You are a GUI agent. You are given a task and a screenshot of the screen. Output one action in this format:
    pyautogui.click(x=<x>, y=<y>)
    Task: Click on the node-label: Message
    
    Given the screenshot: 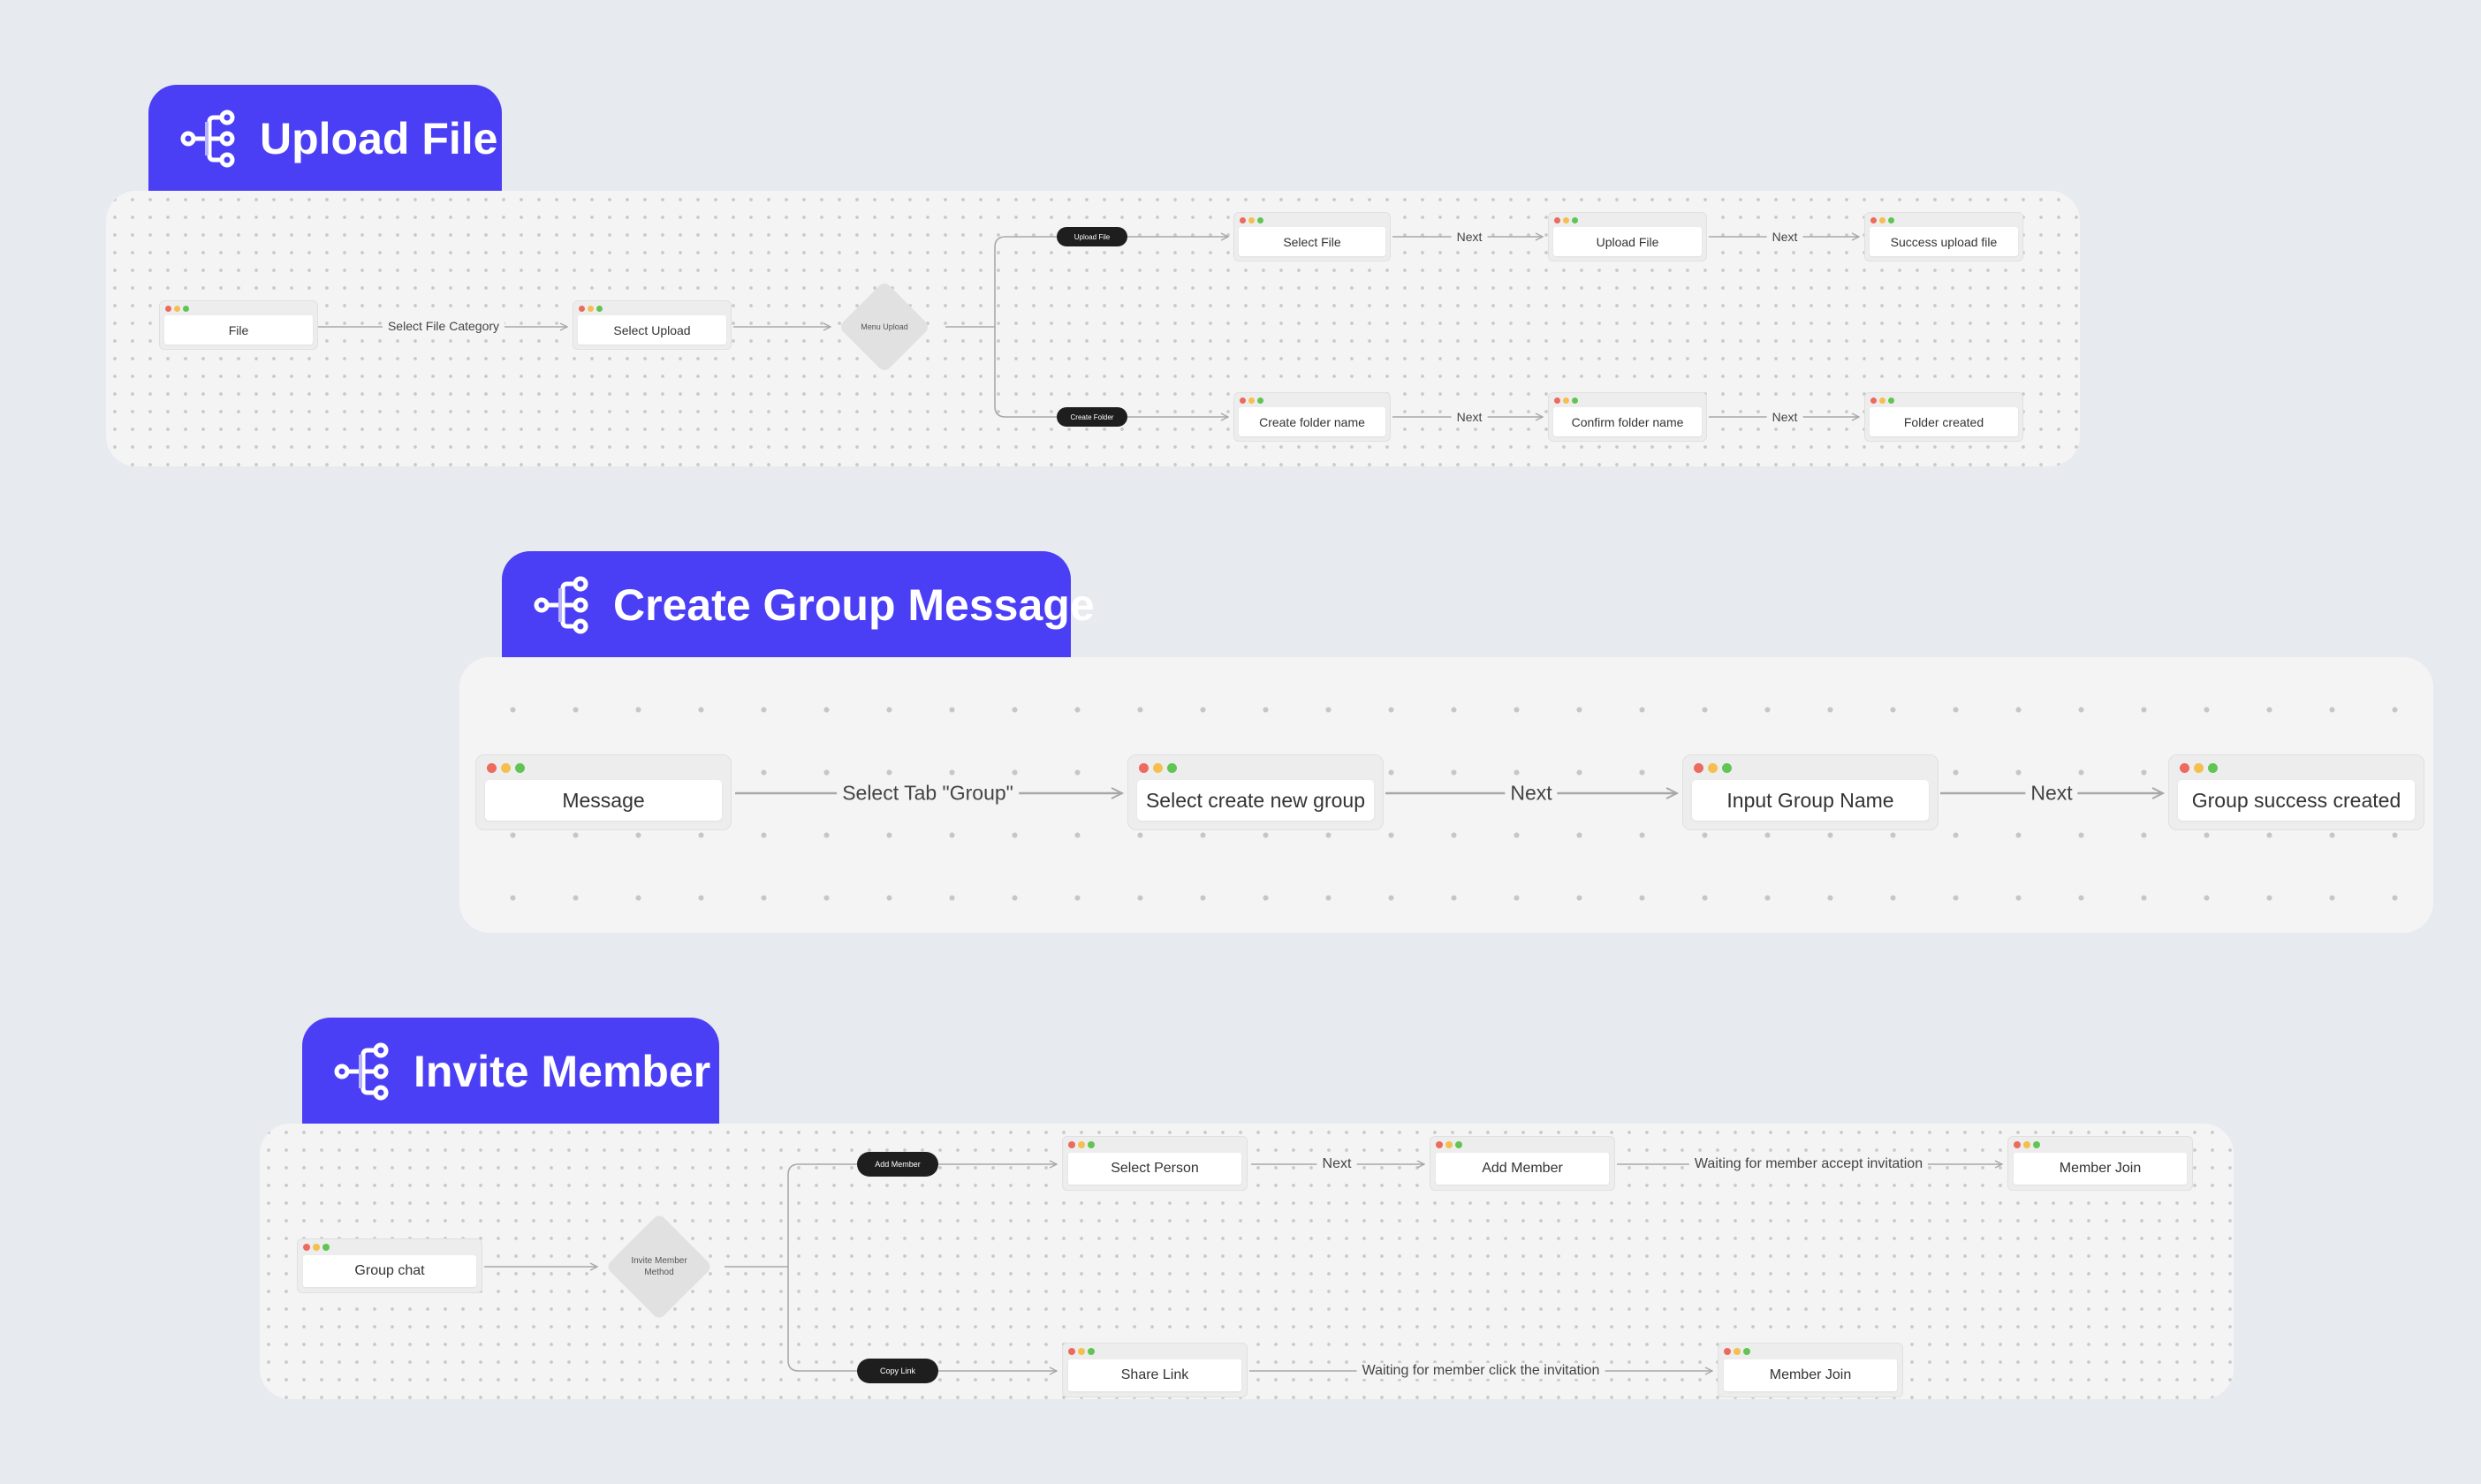 What is the action you would take?
    pyautogui.click(x=603, y=800)
    